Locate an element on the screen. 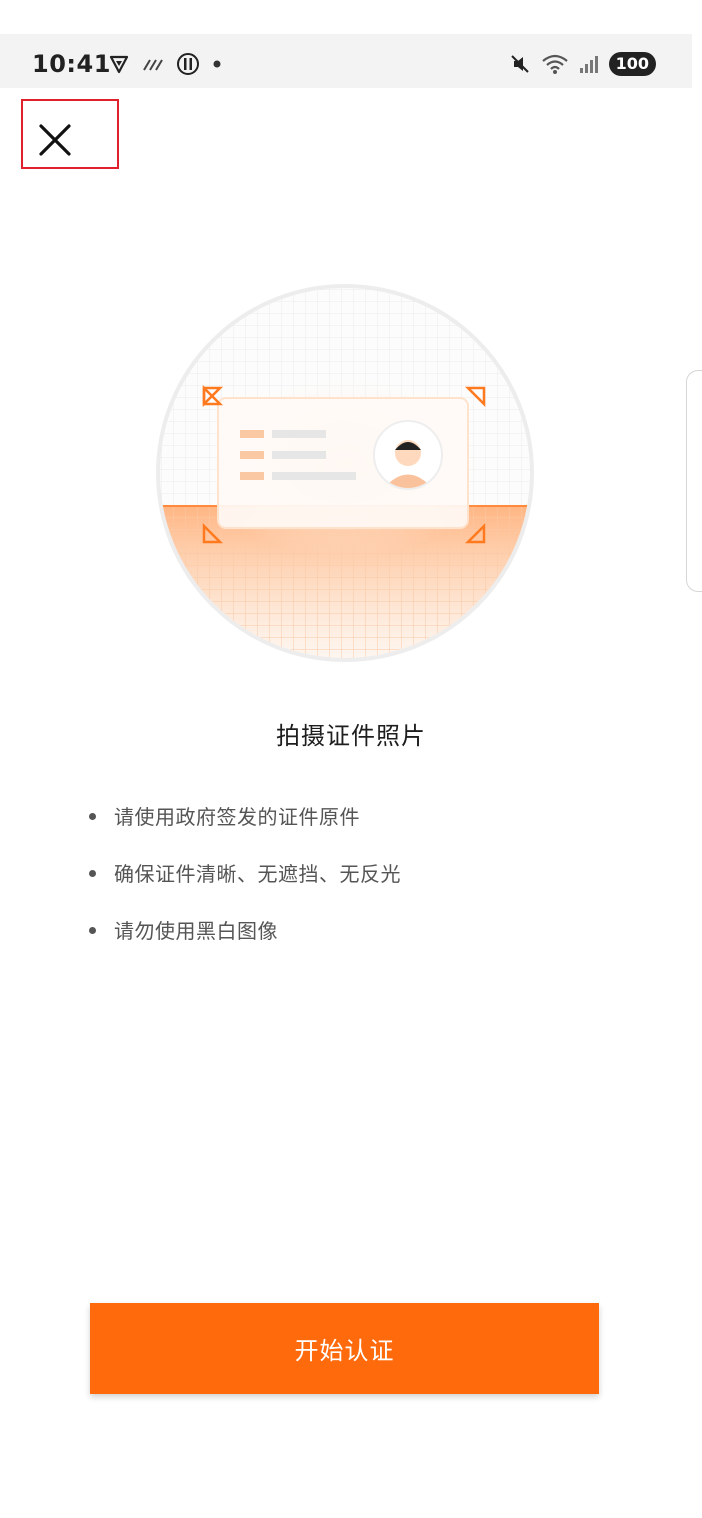 The width and height of the screenshot is (702, 1518). tip-item: 确保证件清晰、无遮挡、无反光 is located at coordinates (244, 885).